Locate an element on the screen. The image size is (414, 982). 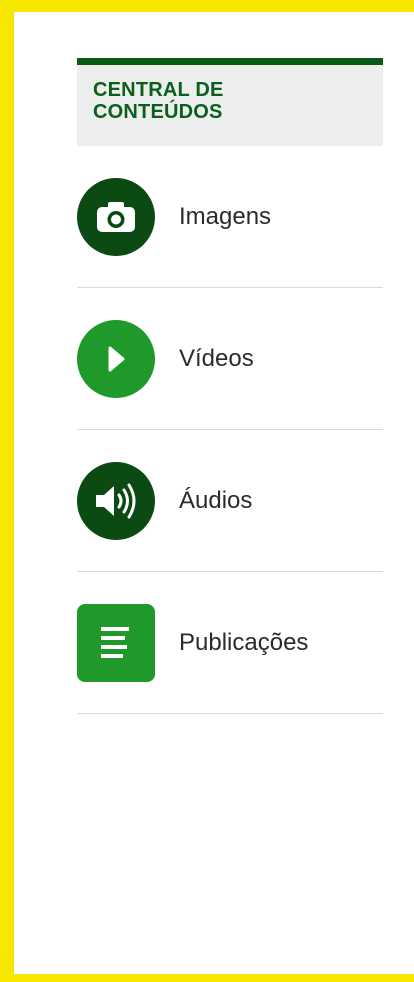
menu-item-label: Publicações is located at coordinates (244, 642).